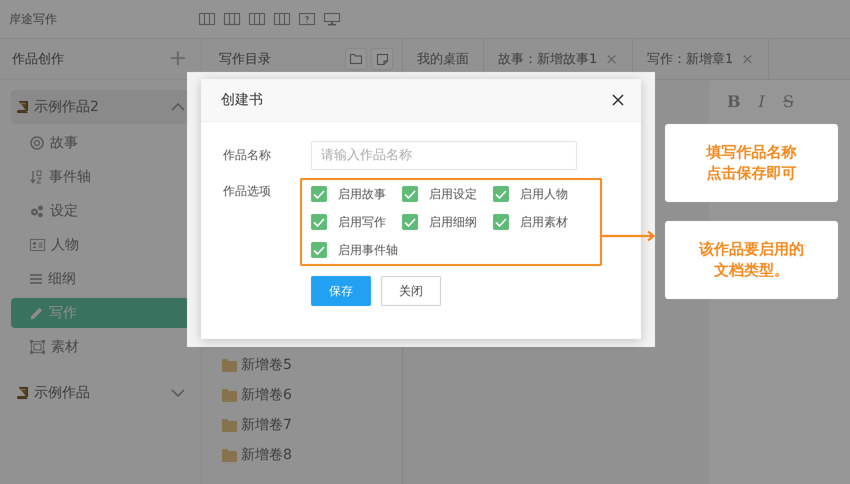 The height and width of the screenshot is (484, 850). What do you see at coordinates (101, 393) in the screenshot?
I see `project-item: 示例作品` at bounding box center [101, 393].